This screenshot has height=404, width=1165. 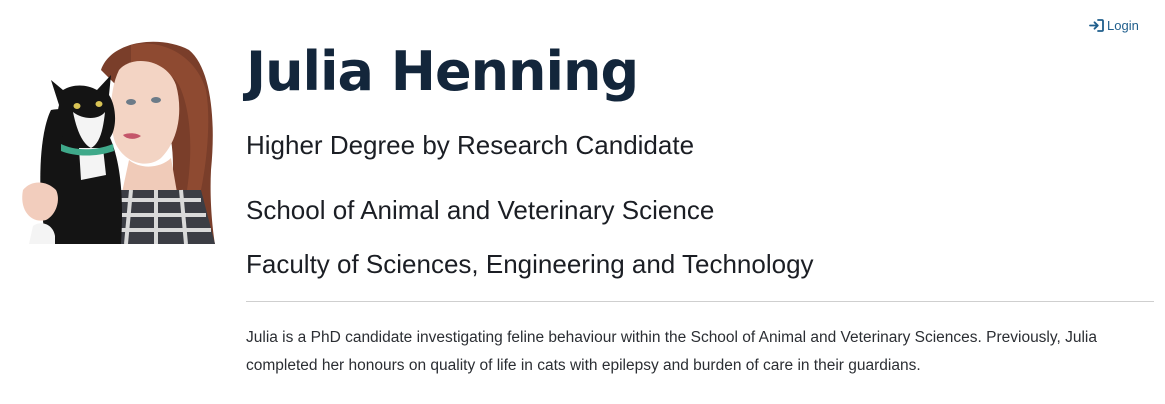 I want to click on sign-in-icon, so click(x=1096, y=25).